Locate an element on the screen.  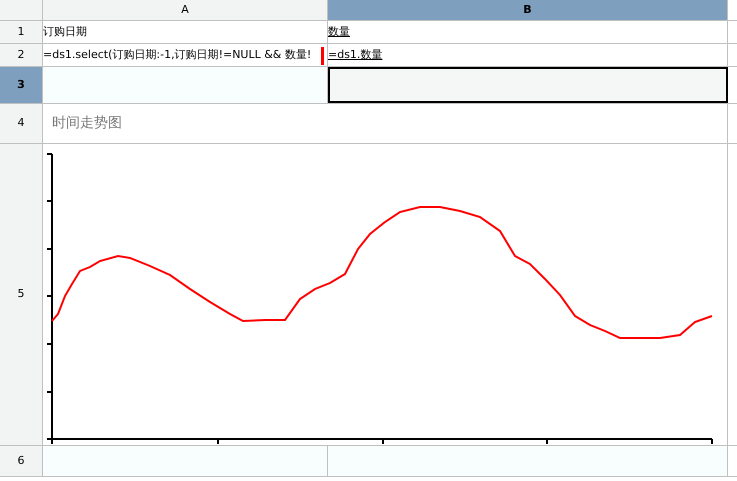
row-header: 2 is located at coordinates (21, 55).